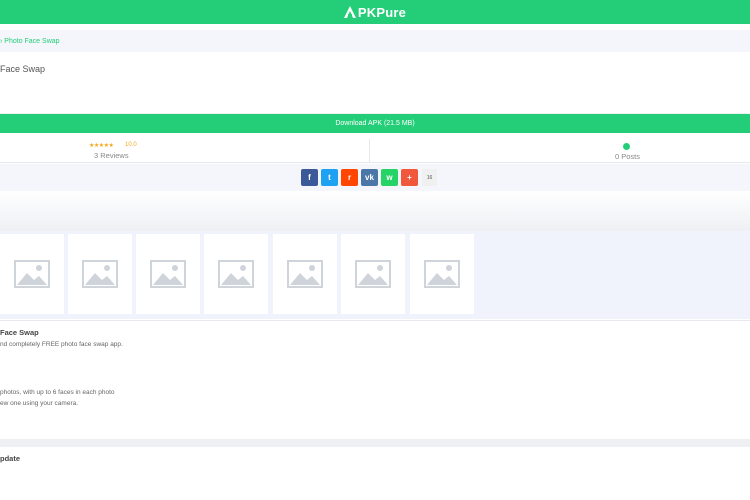  Describe the element at coordinates (429, 177) in the screenshot. I see `share-count: 16` at that location.